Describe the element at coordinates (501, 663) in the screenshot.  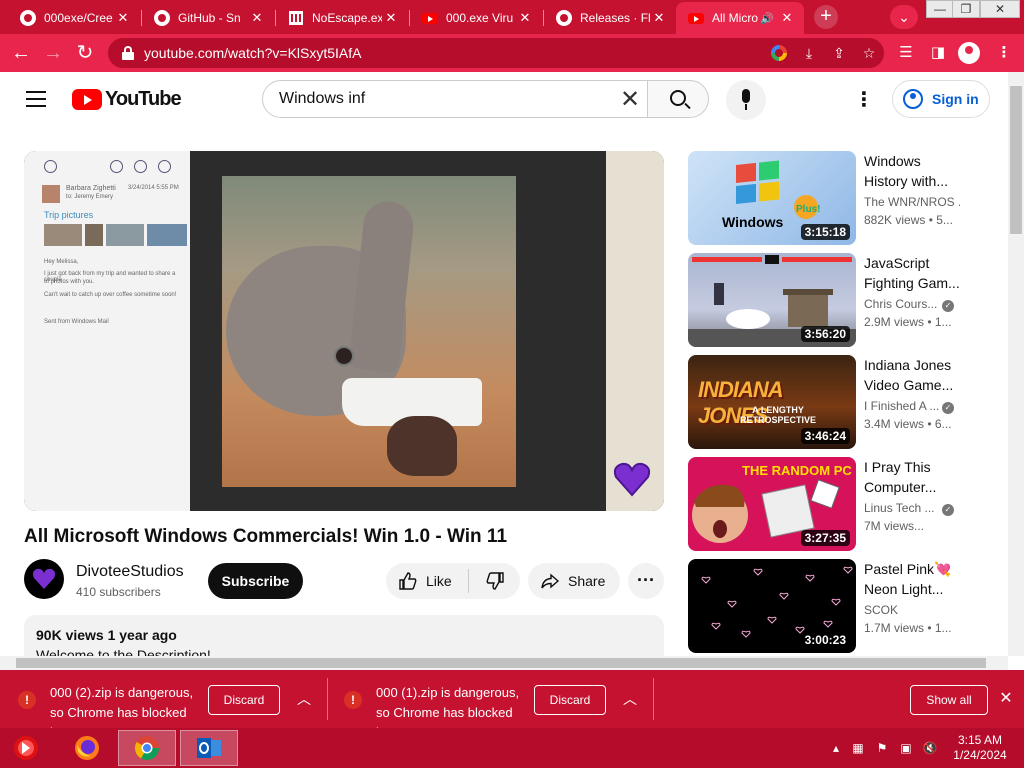
I see `horizontal-scroll-thumb` at that location.